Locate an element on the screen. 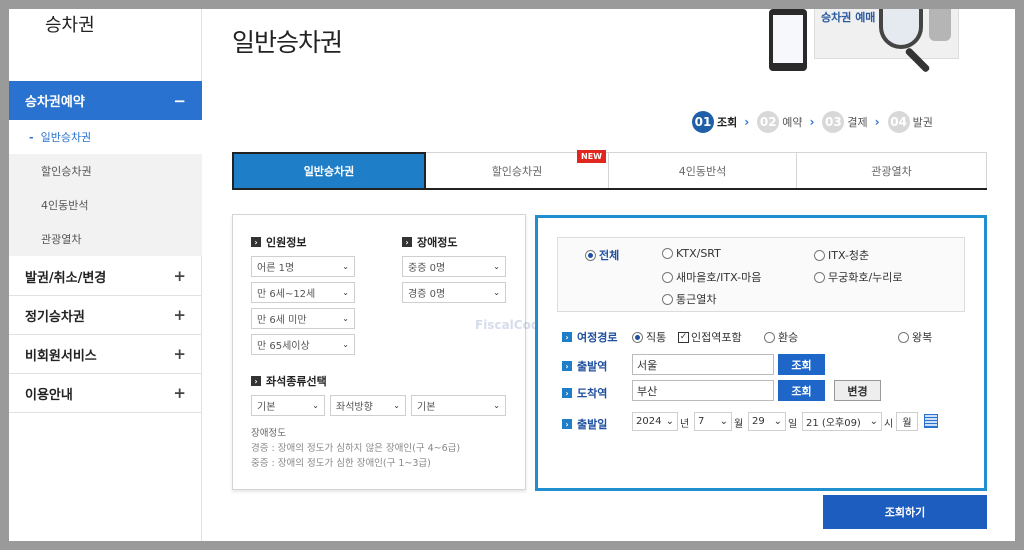  sidebar-sub-general-ticket: - 일반승차권 is located at coordinates (105, 137).